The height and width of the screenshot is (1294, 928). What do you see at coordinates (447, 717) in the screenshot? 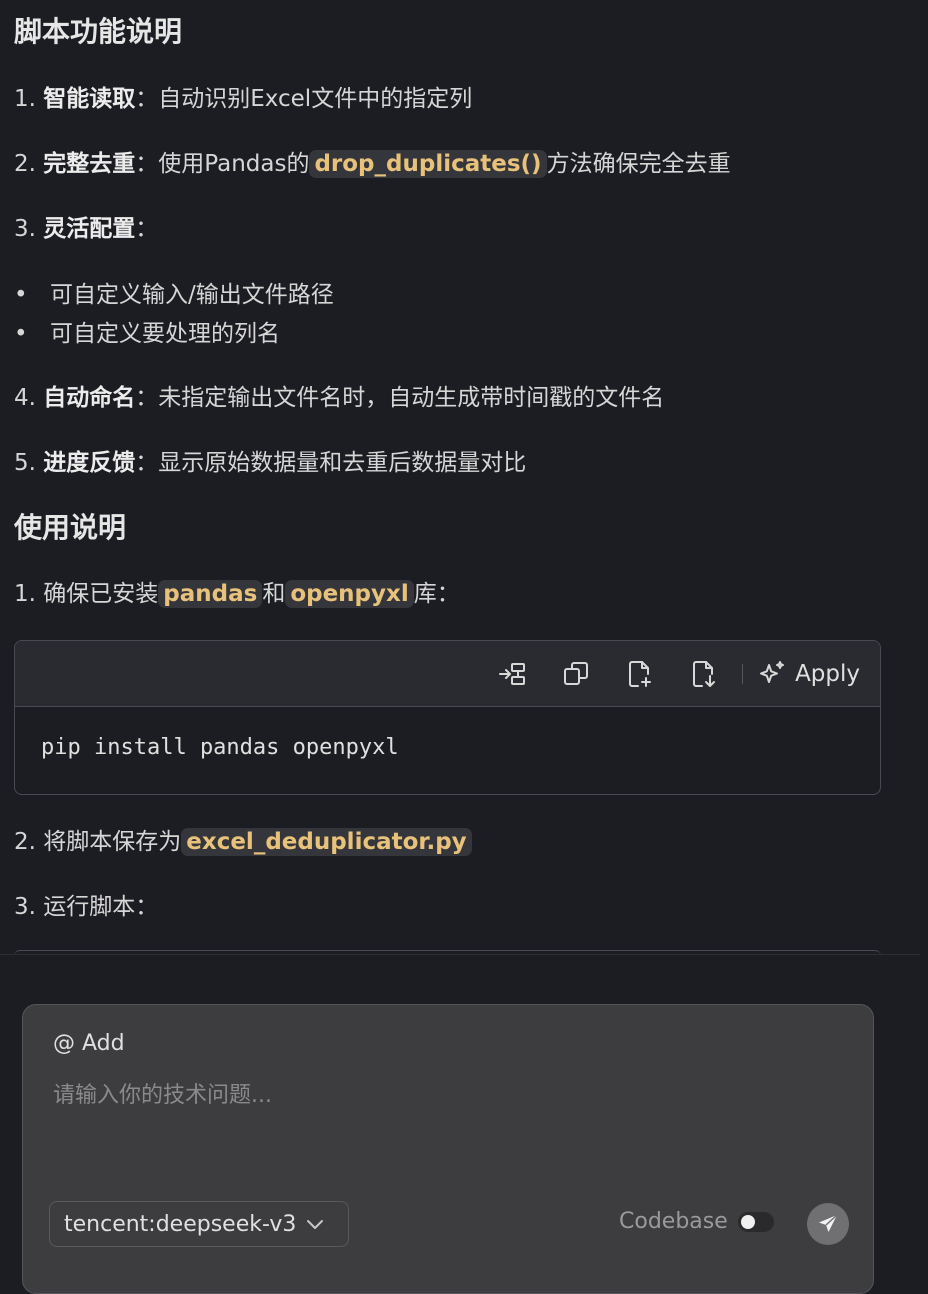
I see `code-block: Apply pip install pandas openpyxl` at bounding box center [447, 717].